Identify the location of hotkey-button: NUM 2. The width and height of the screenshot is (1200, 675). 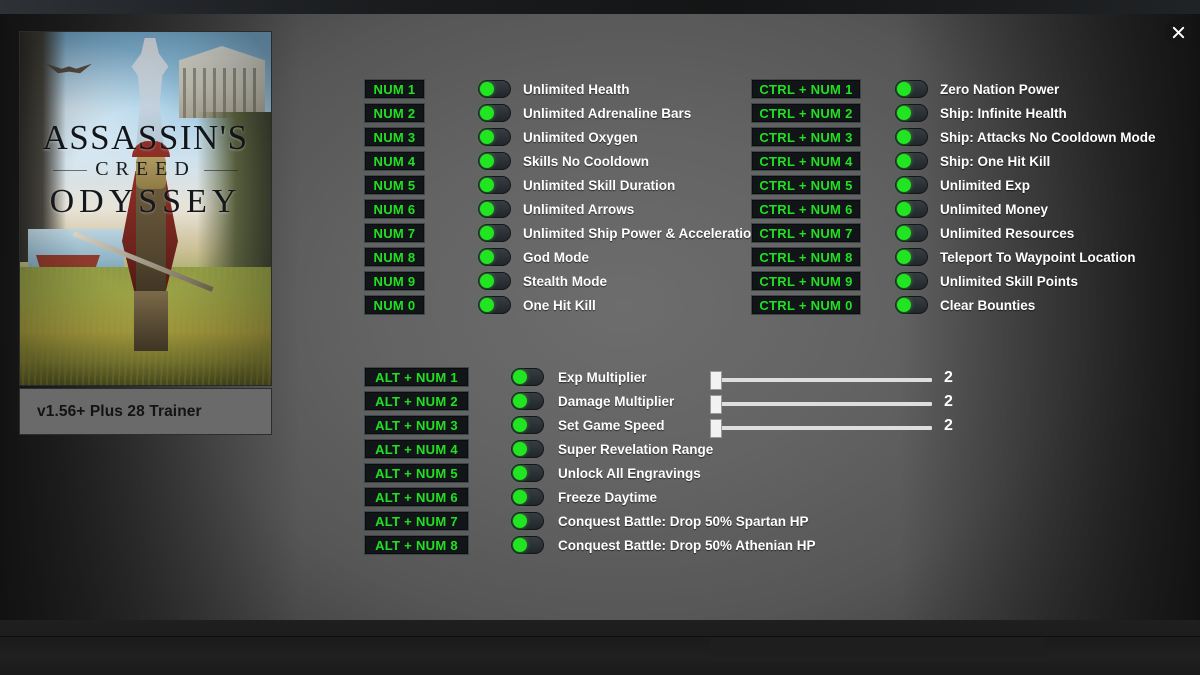
(394, 113).